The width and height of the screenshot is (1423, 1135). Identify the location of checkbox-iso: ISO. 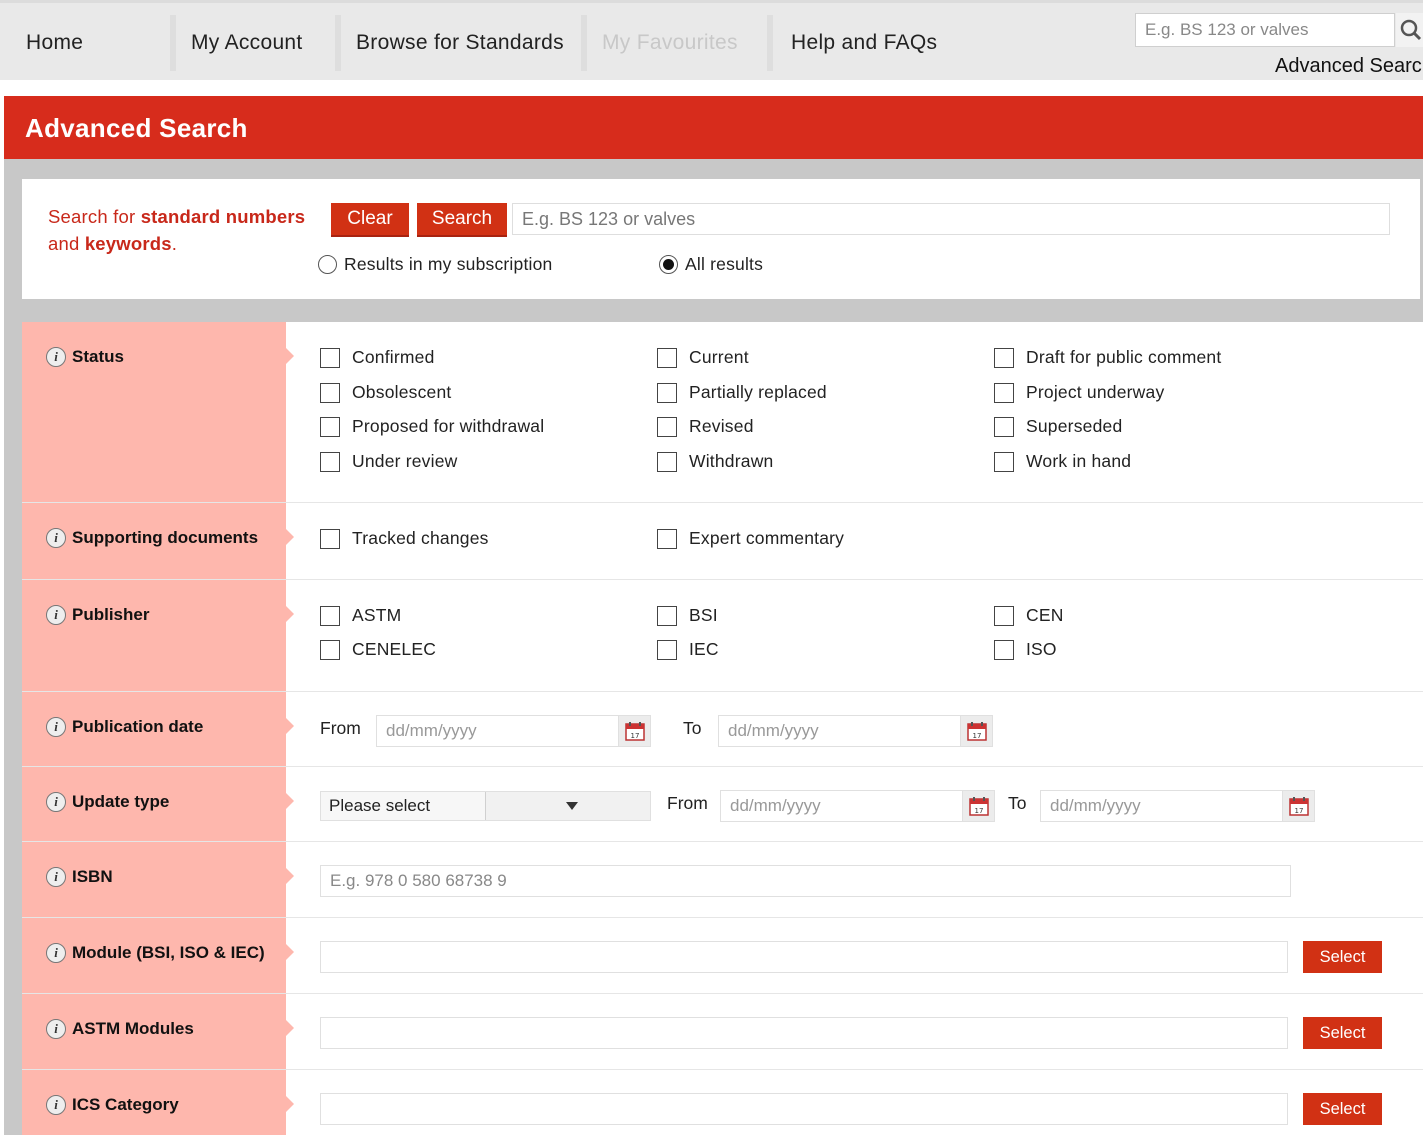
(1025, 649).